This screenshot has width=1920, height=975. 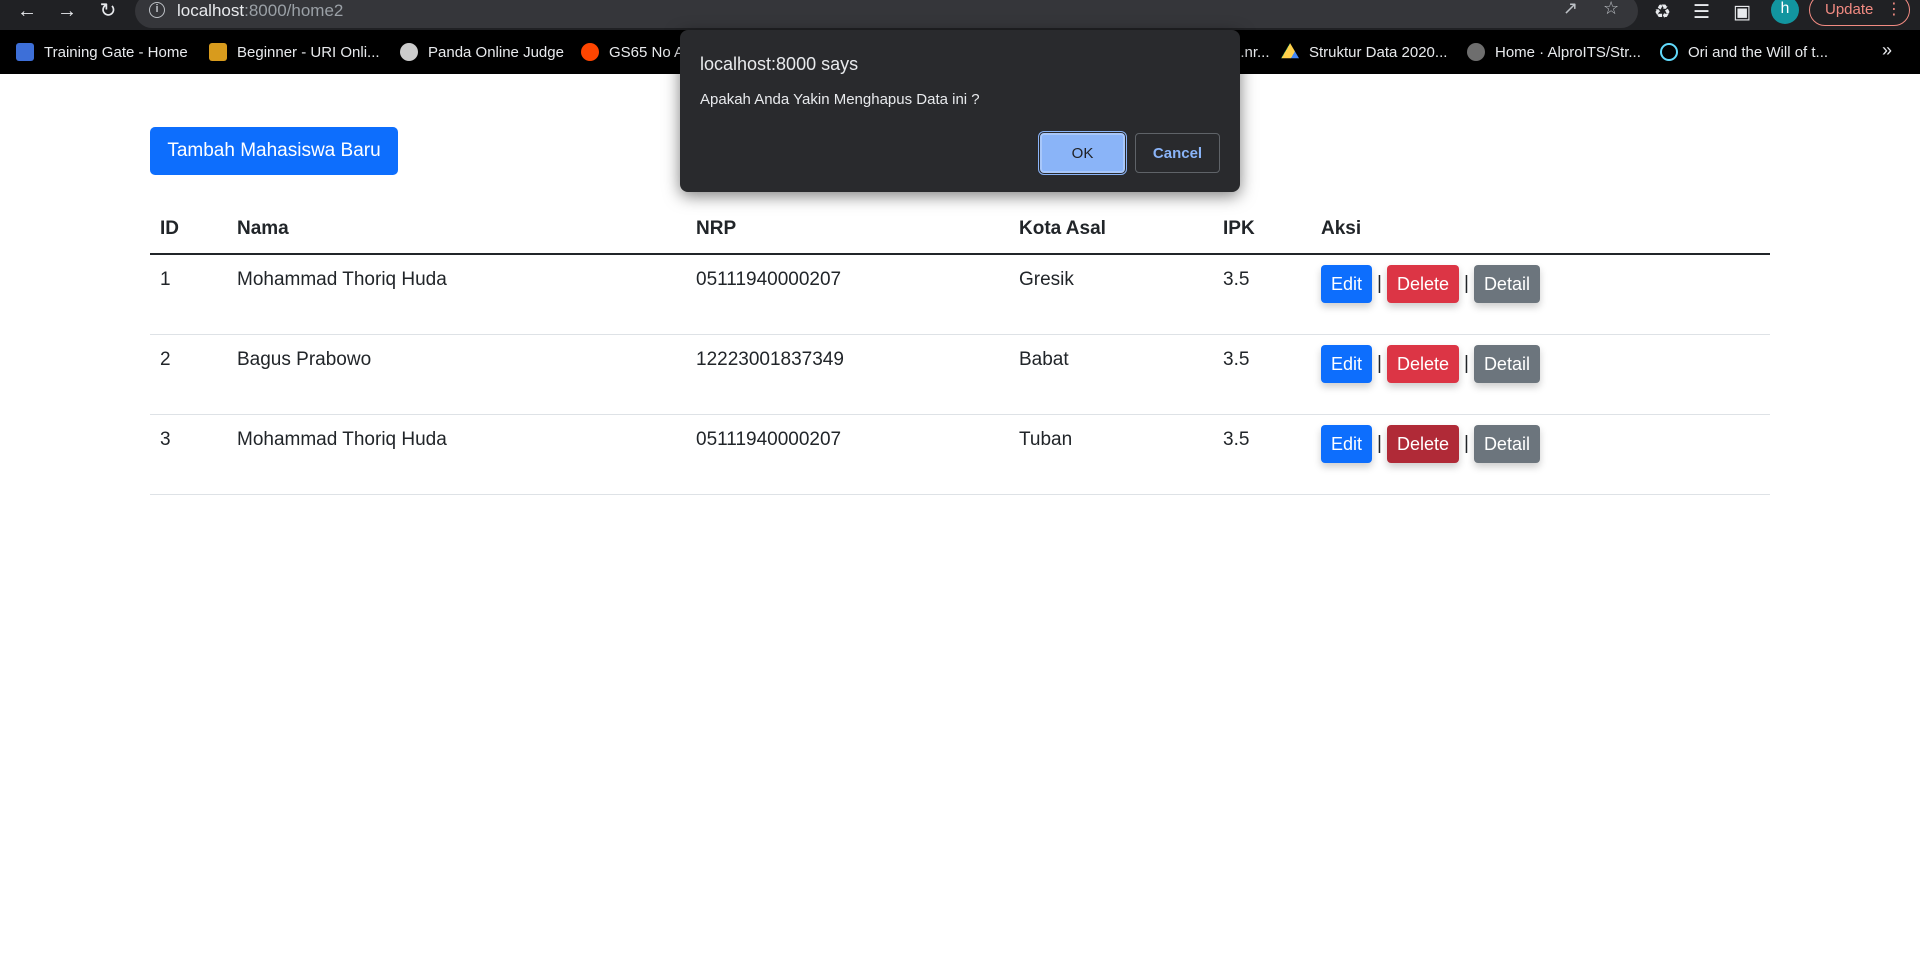 I want to click on cell-kota: Gresik, so click(x=1111, y=294).